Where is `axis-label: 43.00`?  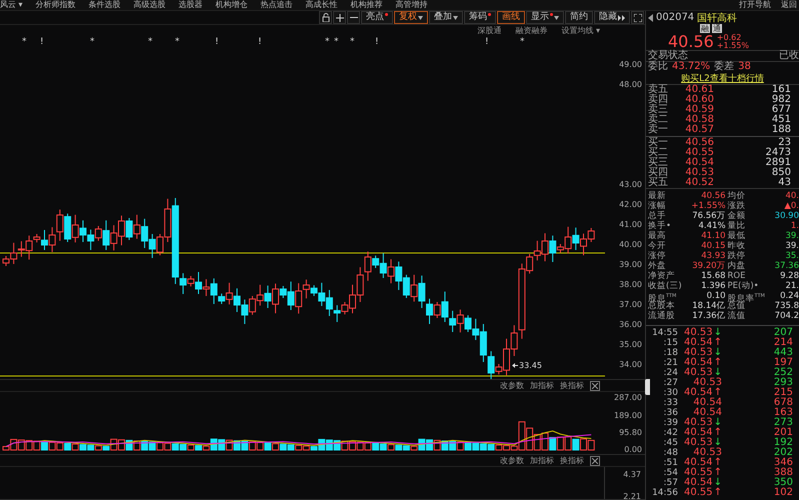 axis-label: 43.00 is located at coordinates (630, 185).